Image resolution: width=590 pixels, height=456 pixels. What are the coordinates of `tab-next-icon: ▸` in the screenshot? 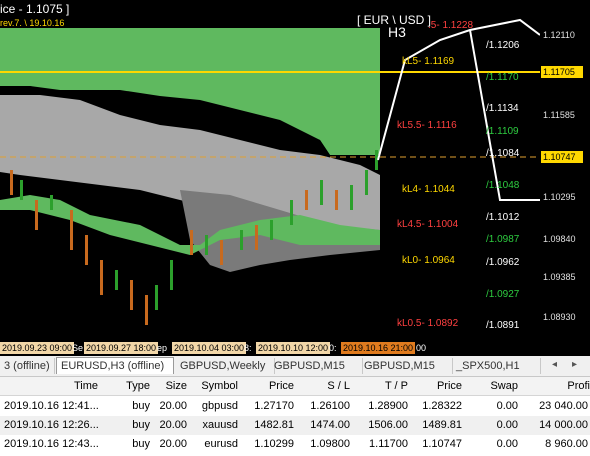 It's located at (574, 364).